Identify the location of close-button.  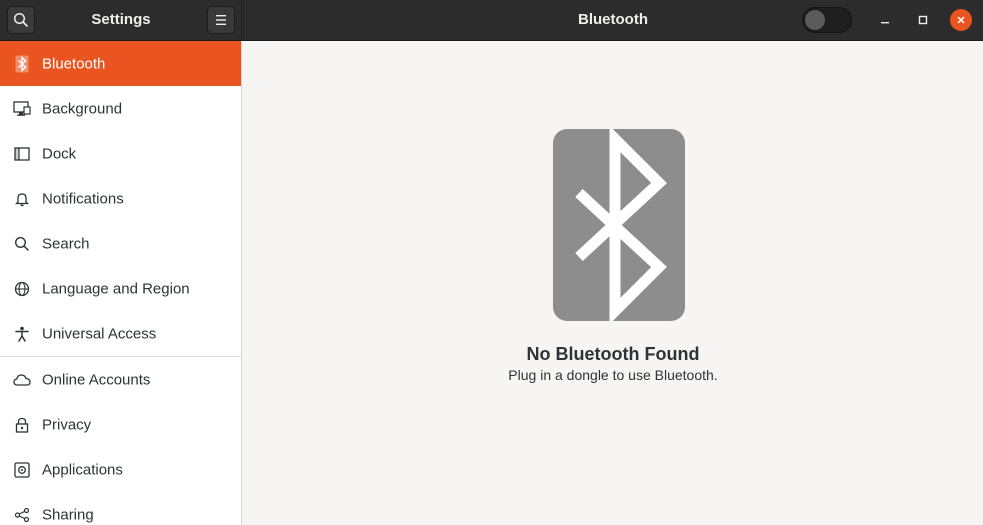
(961, 20).